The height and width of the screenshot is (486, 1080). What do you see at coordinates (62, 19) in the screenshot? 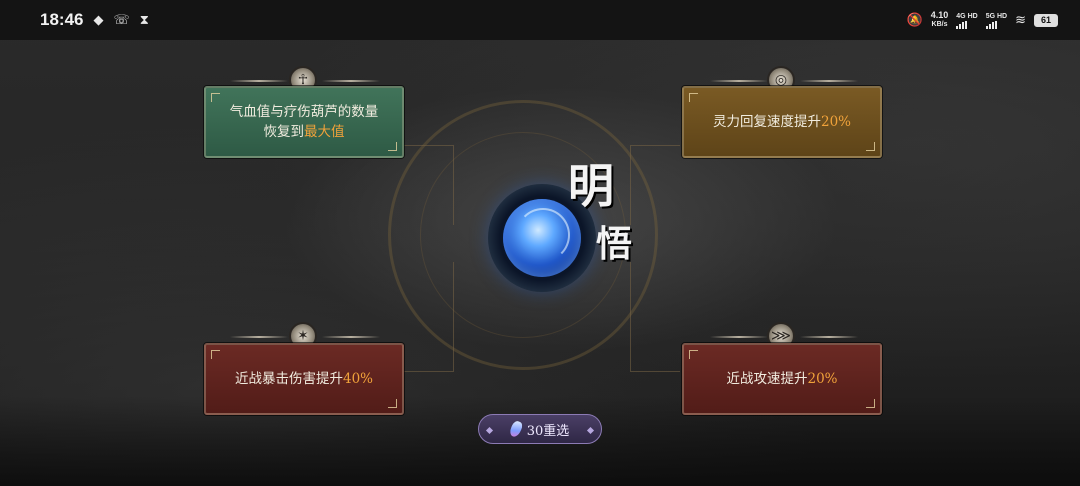
I see `clock: 18:46` at bounding box center [62, 19].